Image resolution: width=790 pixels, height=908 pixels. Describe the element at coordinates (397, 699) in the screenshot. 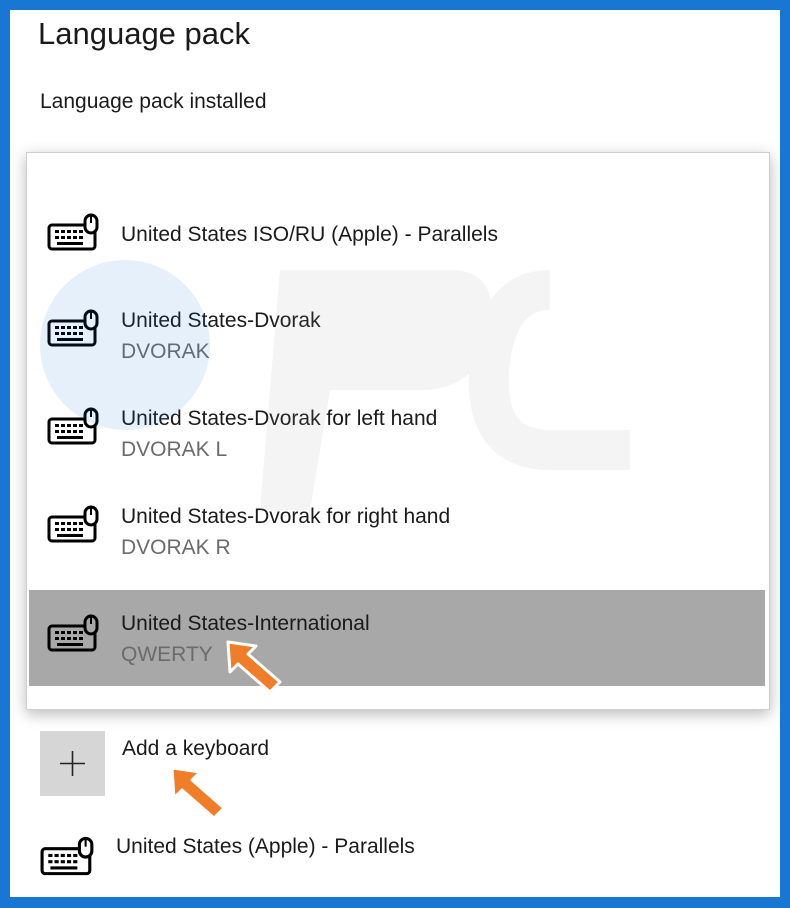

I see `keyboard-option-us: US` at that location.